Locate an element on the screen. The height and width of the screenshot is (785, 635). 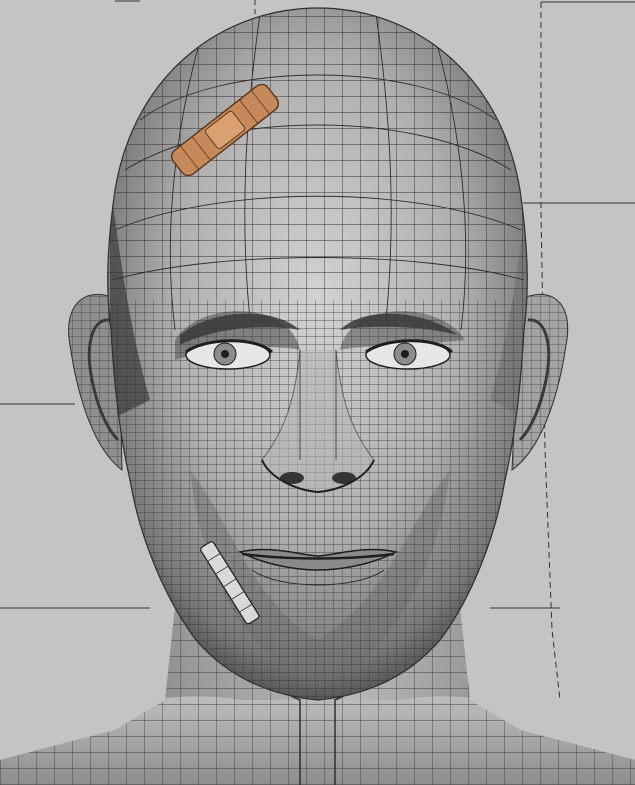
right-eye is located at coordinates (409, 354).